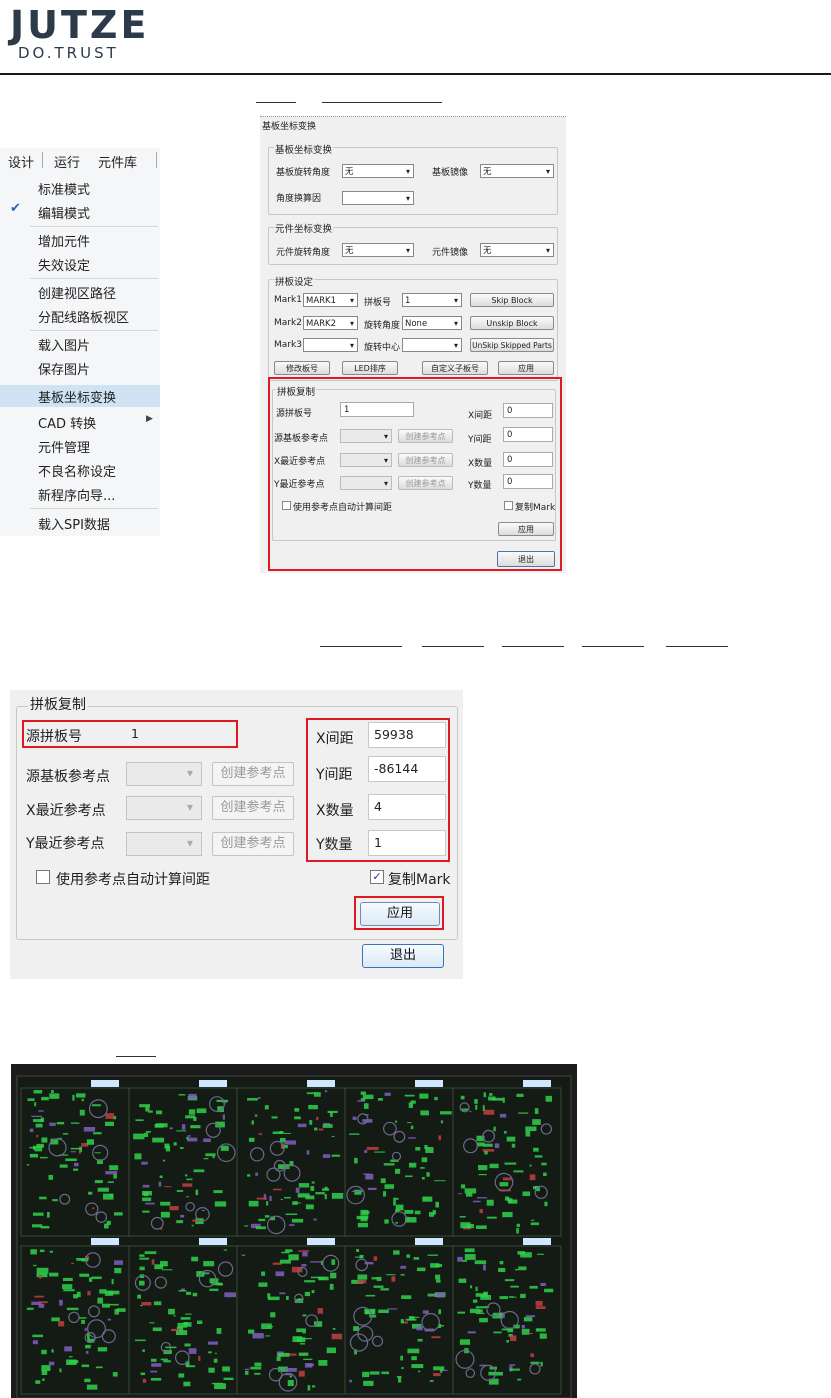  I want to click on mark3-select, so click(330, 345).